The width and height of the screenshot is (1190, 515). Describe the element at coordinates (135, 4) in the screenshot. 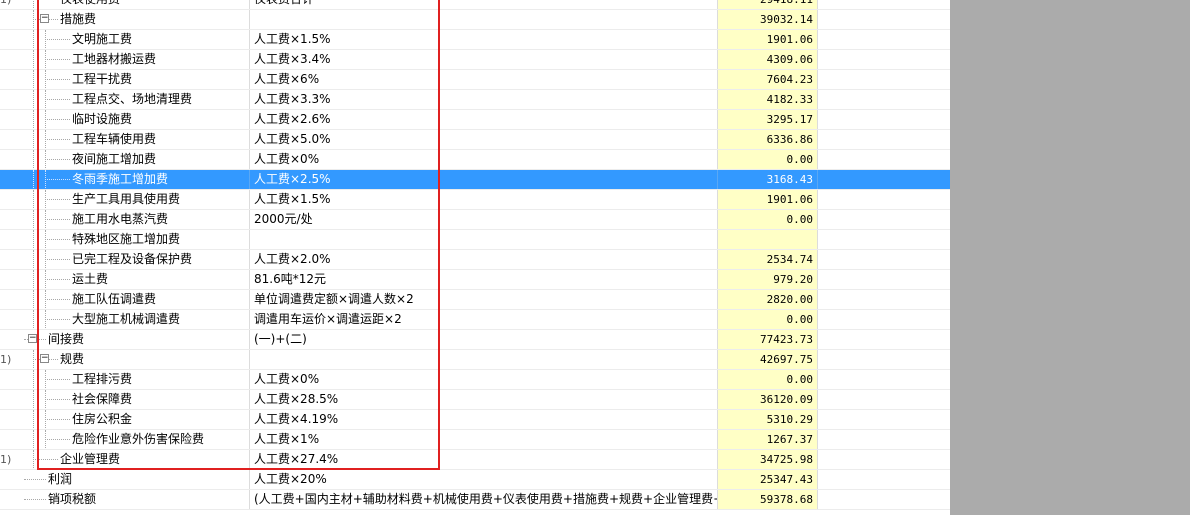

I see `name-cell: 仪表使用费` at that location.